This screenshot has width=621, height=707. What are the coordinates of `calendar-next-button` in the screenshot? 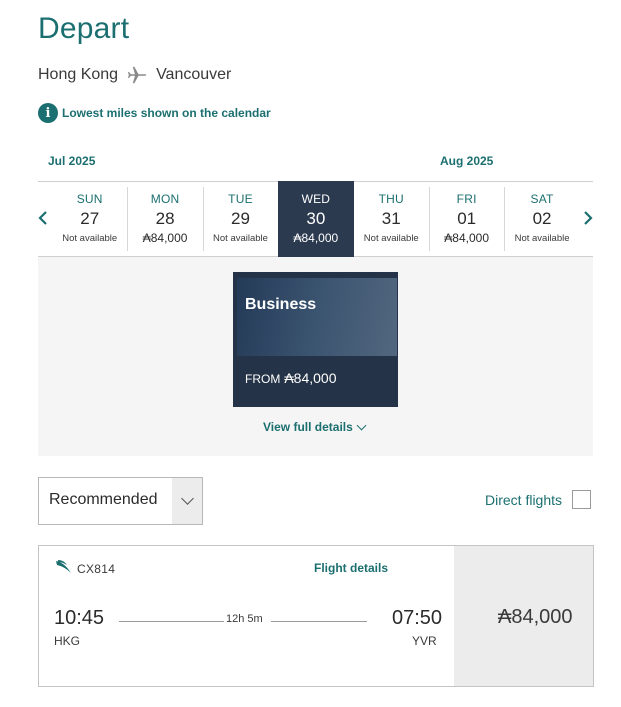 It's located at (588, 218).